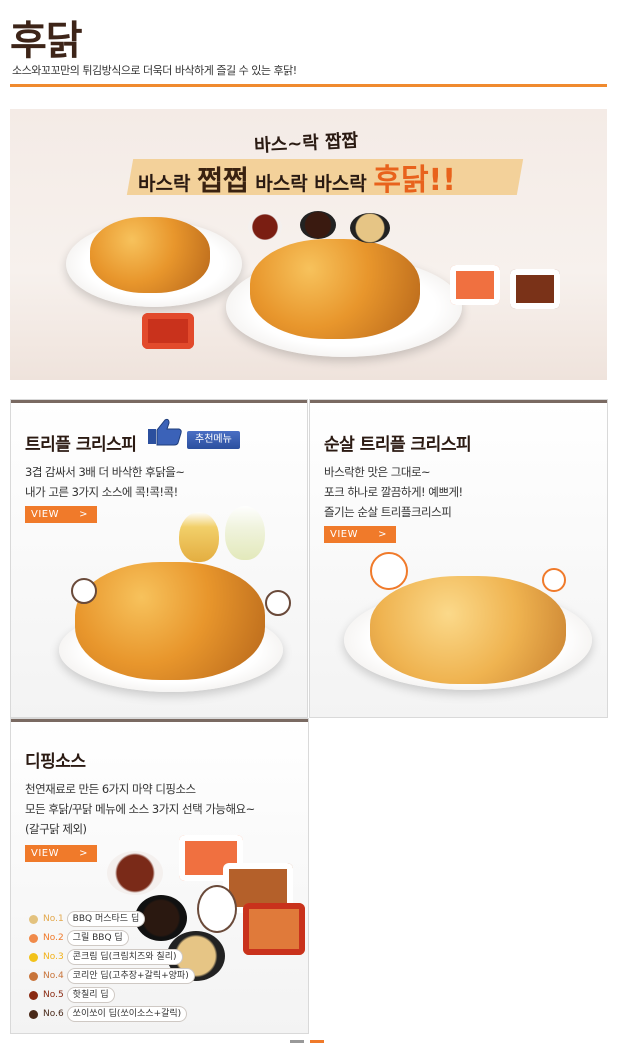 The height and width of the screenshot is (1048, 617). I want to click on card-title-boneless: 순살 트리플 크리스피, so click(398, 445).